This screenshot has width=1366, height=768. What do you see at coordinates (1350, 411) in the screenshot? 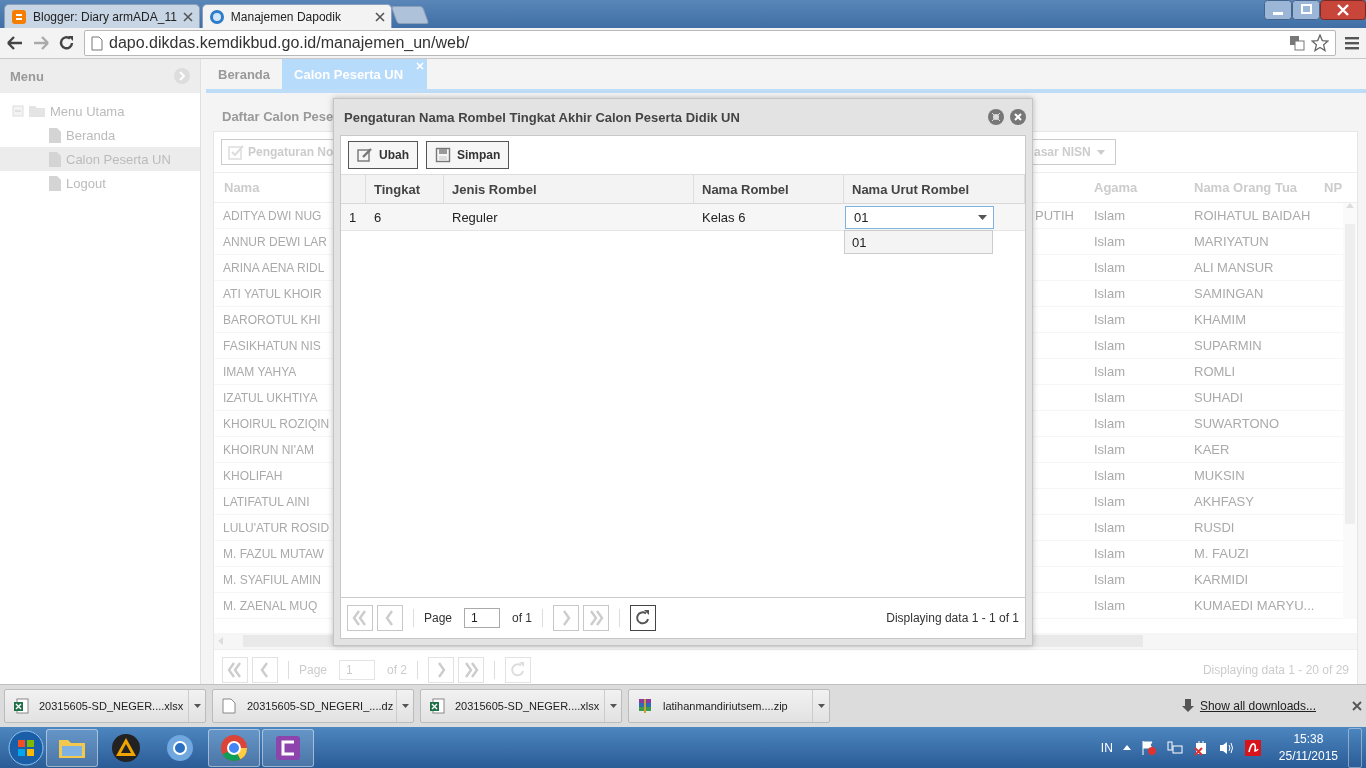
I see `scrollbar` at bounding box center [1350, 411].